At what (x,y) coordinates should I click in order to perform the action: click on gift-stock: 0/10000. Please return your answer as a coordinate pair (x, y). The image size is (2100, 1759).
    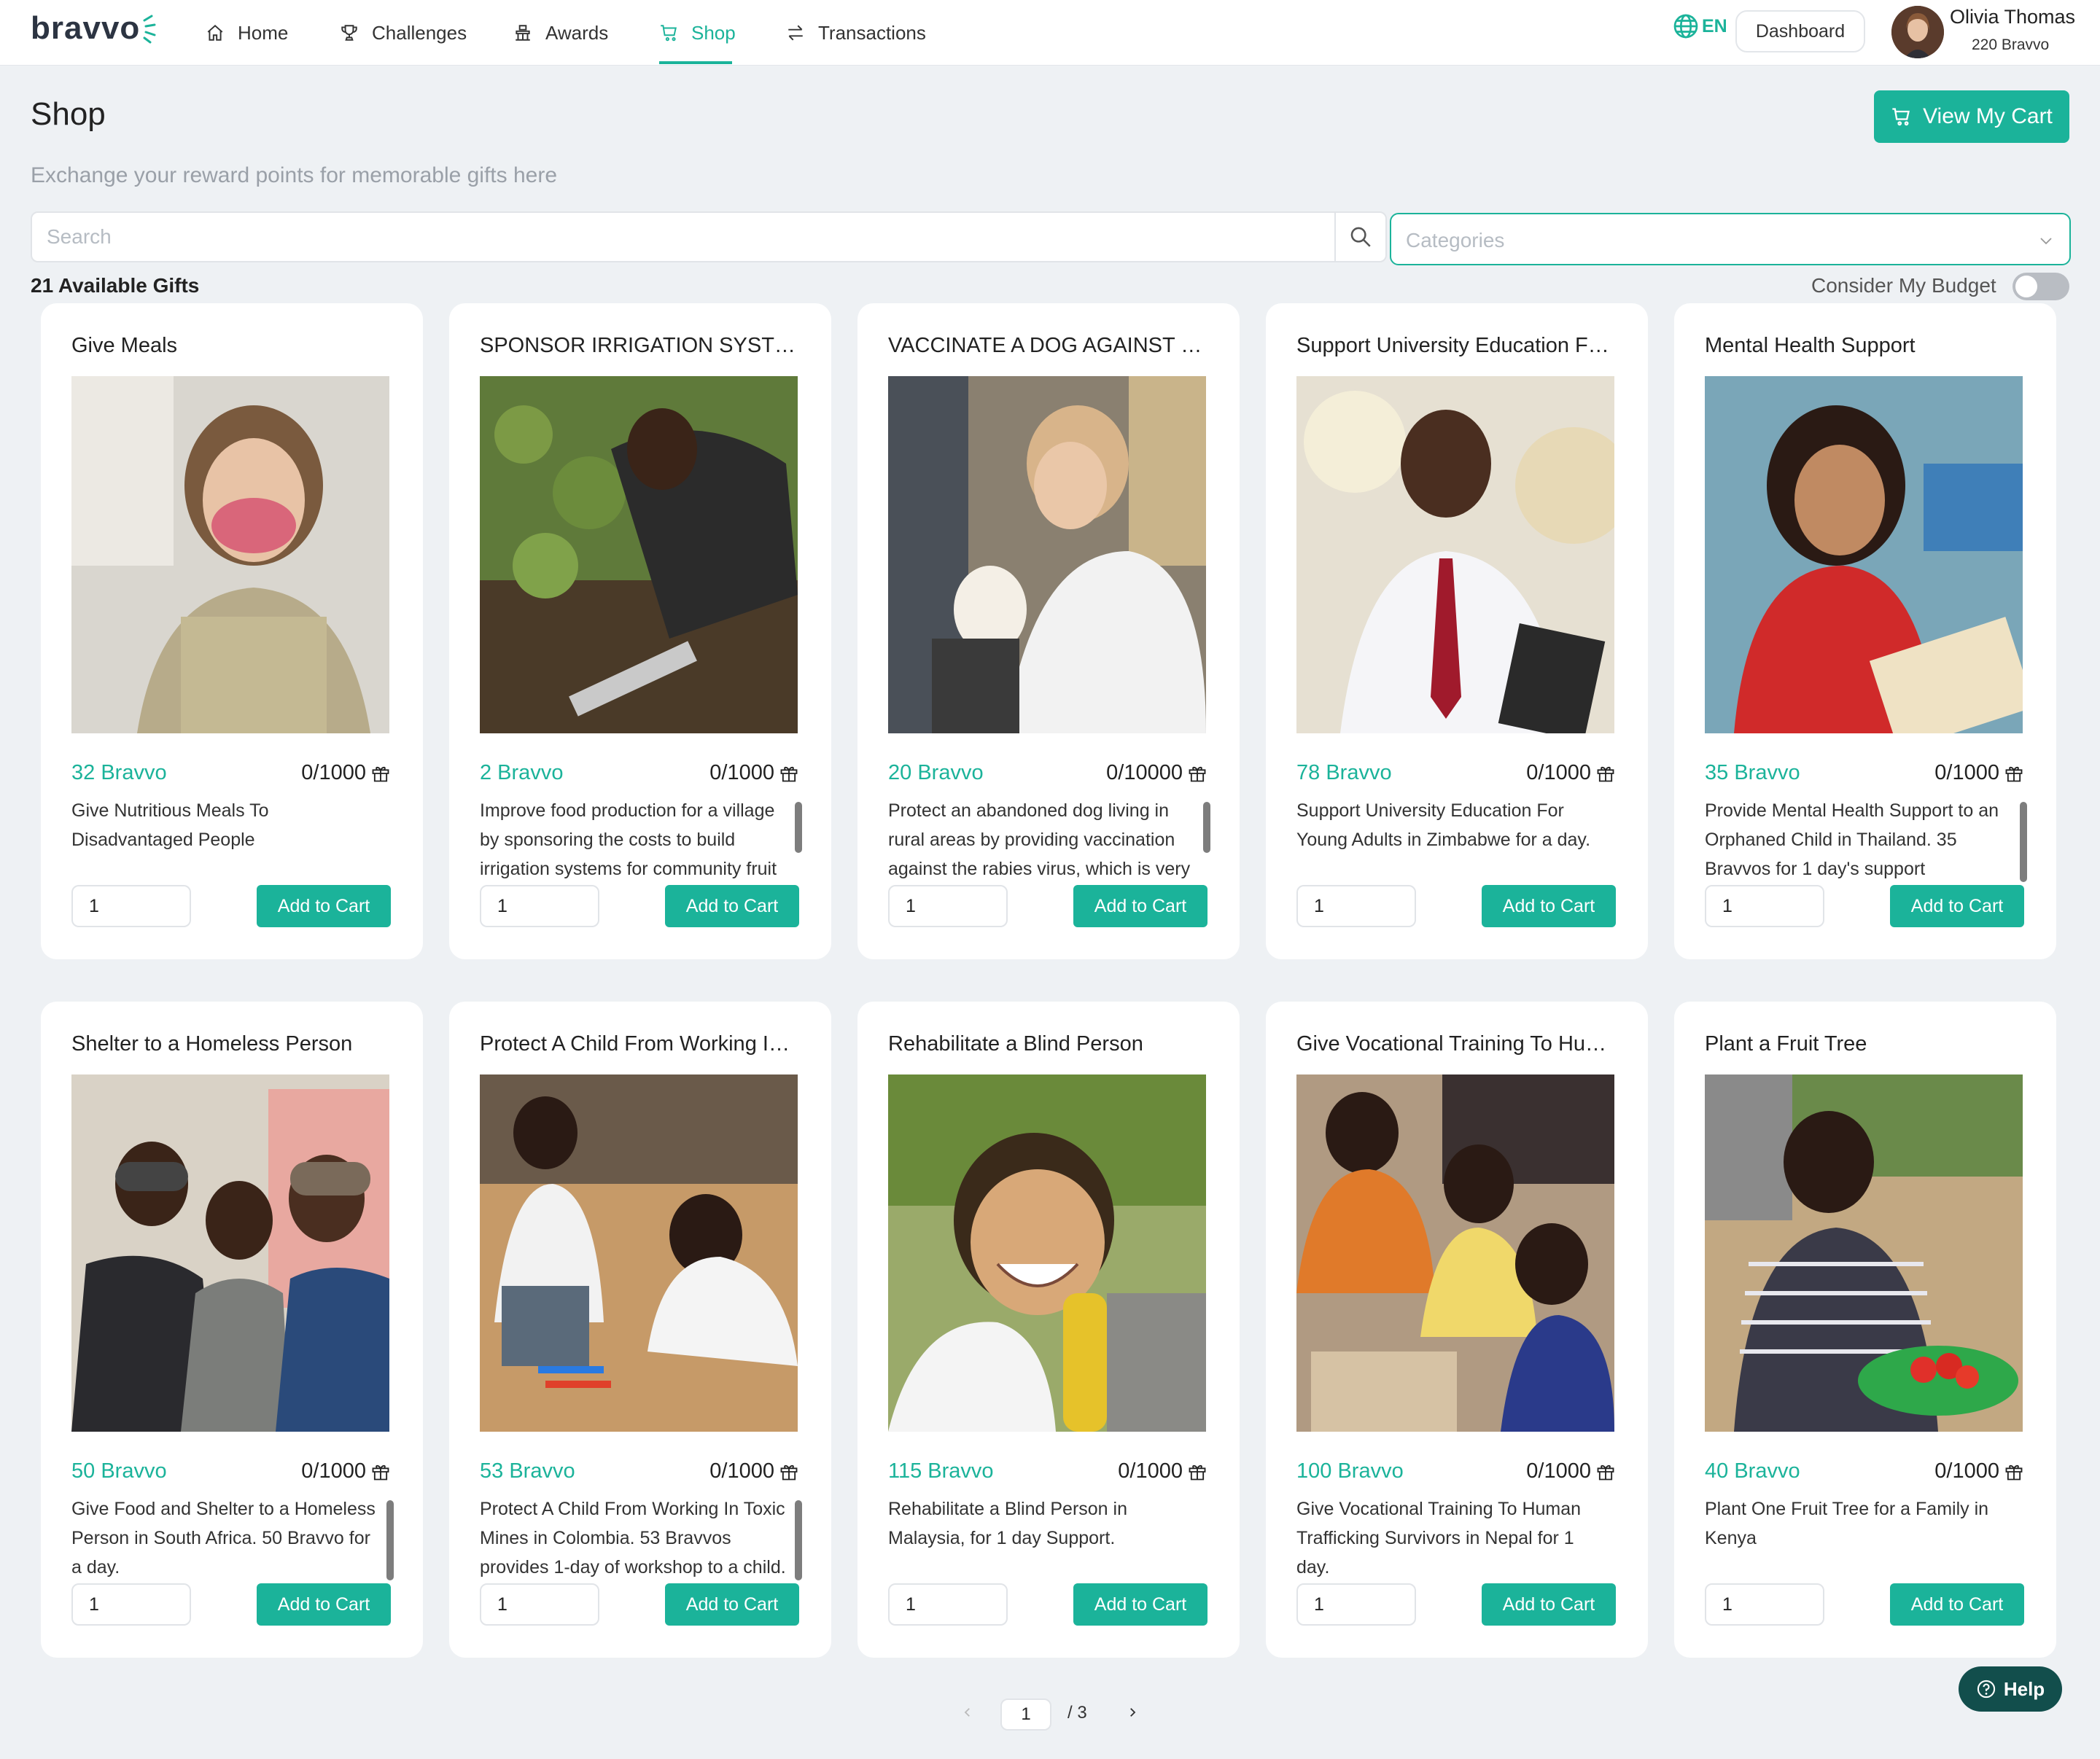
    Looking at the image, I should click on (1157, 773).